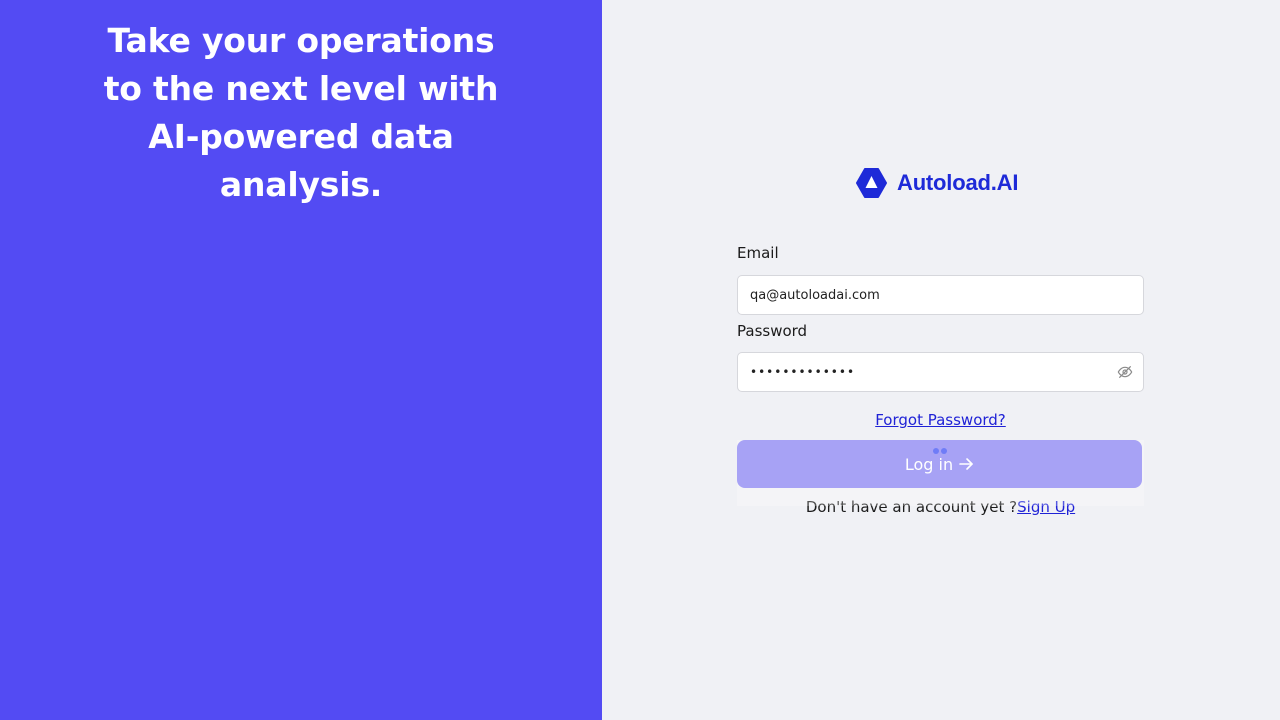 This screenshot has height=720, width=1280. Describe the element at coordinates (966, 464) in the screenshot. I see `arrow-right-icon` at that location.